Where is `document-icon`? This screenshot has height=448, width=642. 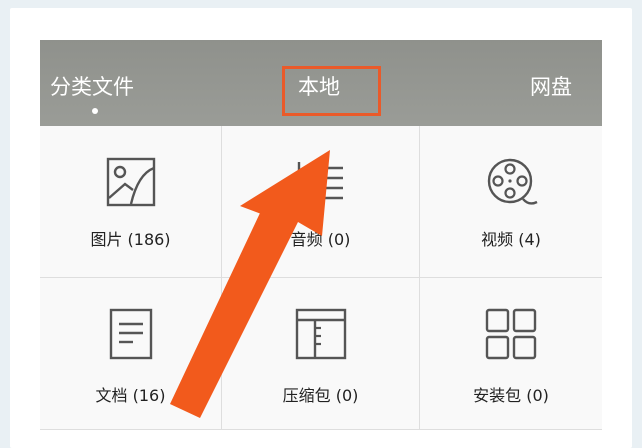 document-icon is located at coordinates (130, 334).